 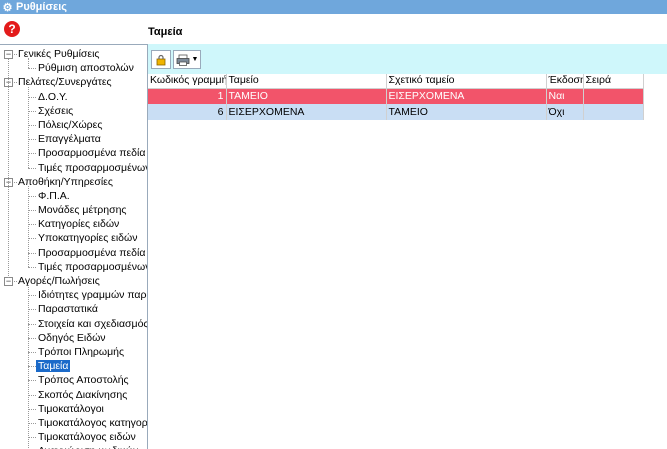 I want to click on tree-item-label: Αποθήκη/Υπηρεσίες, so click(x=65, y=181).